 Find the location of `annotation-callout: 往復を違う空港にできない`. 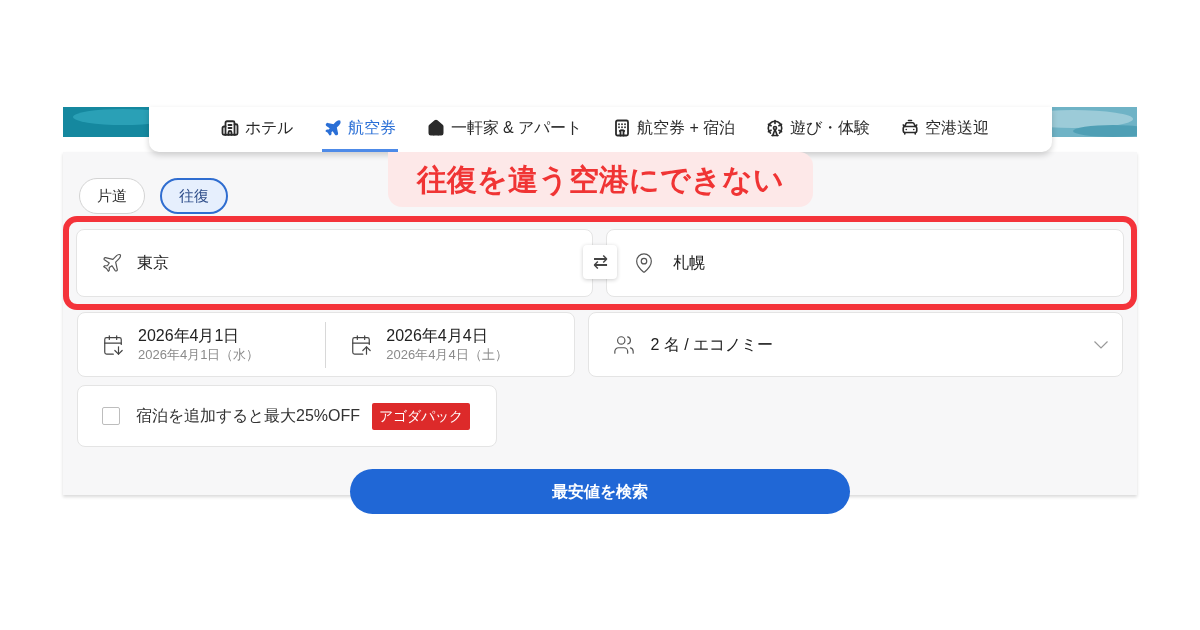

annotation-callout: 往復を違う空港にできない is located at coordinates (600, 179).